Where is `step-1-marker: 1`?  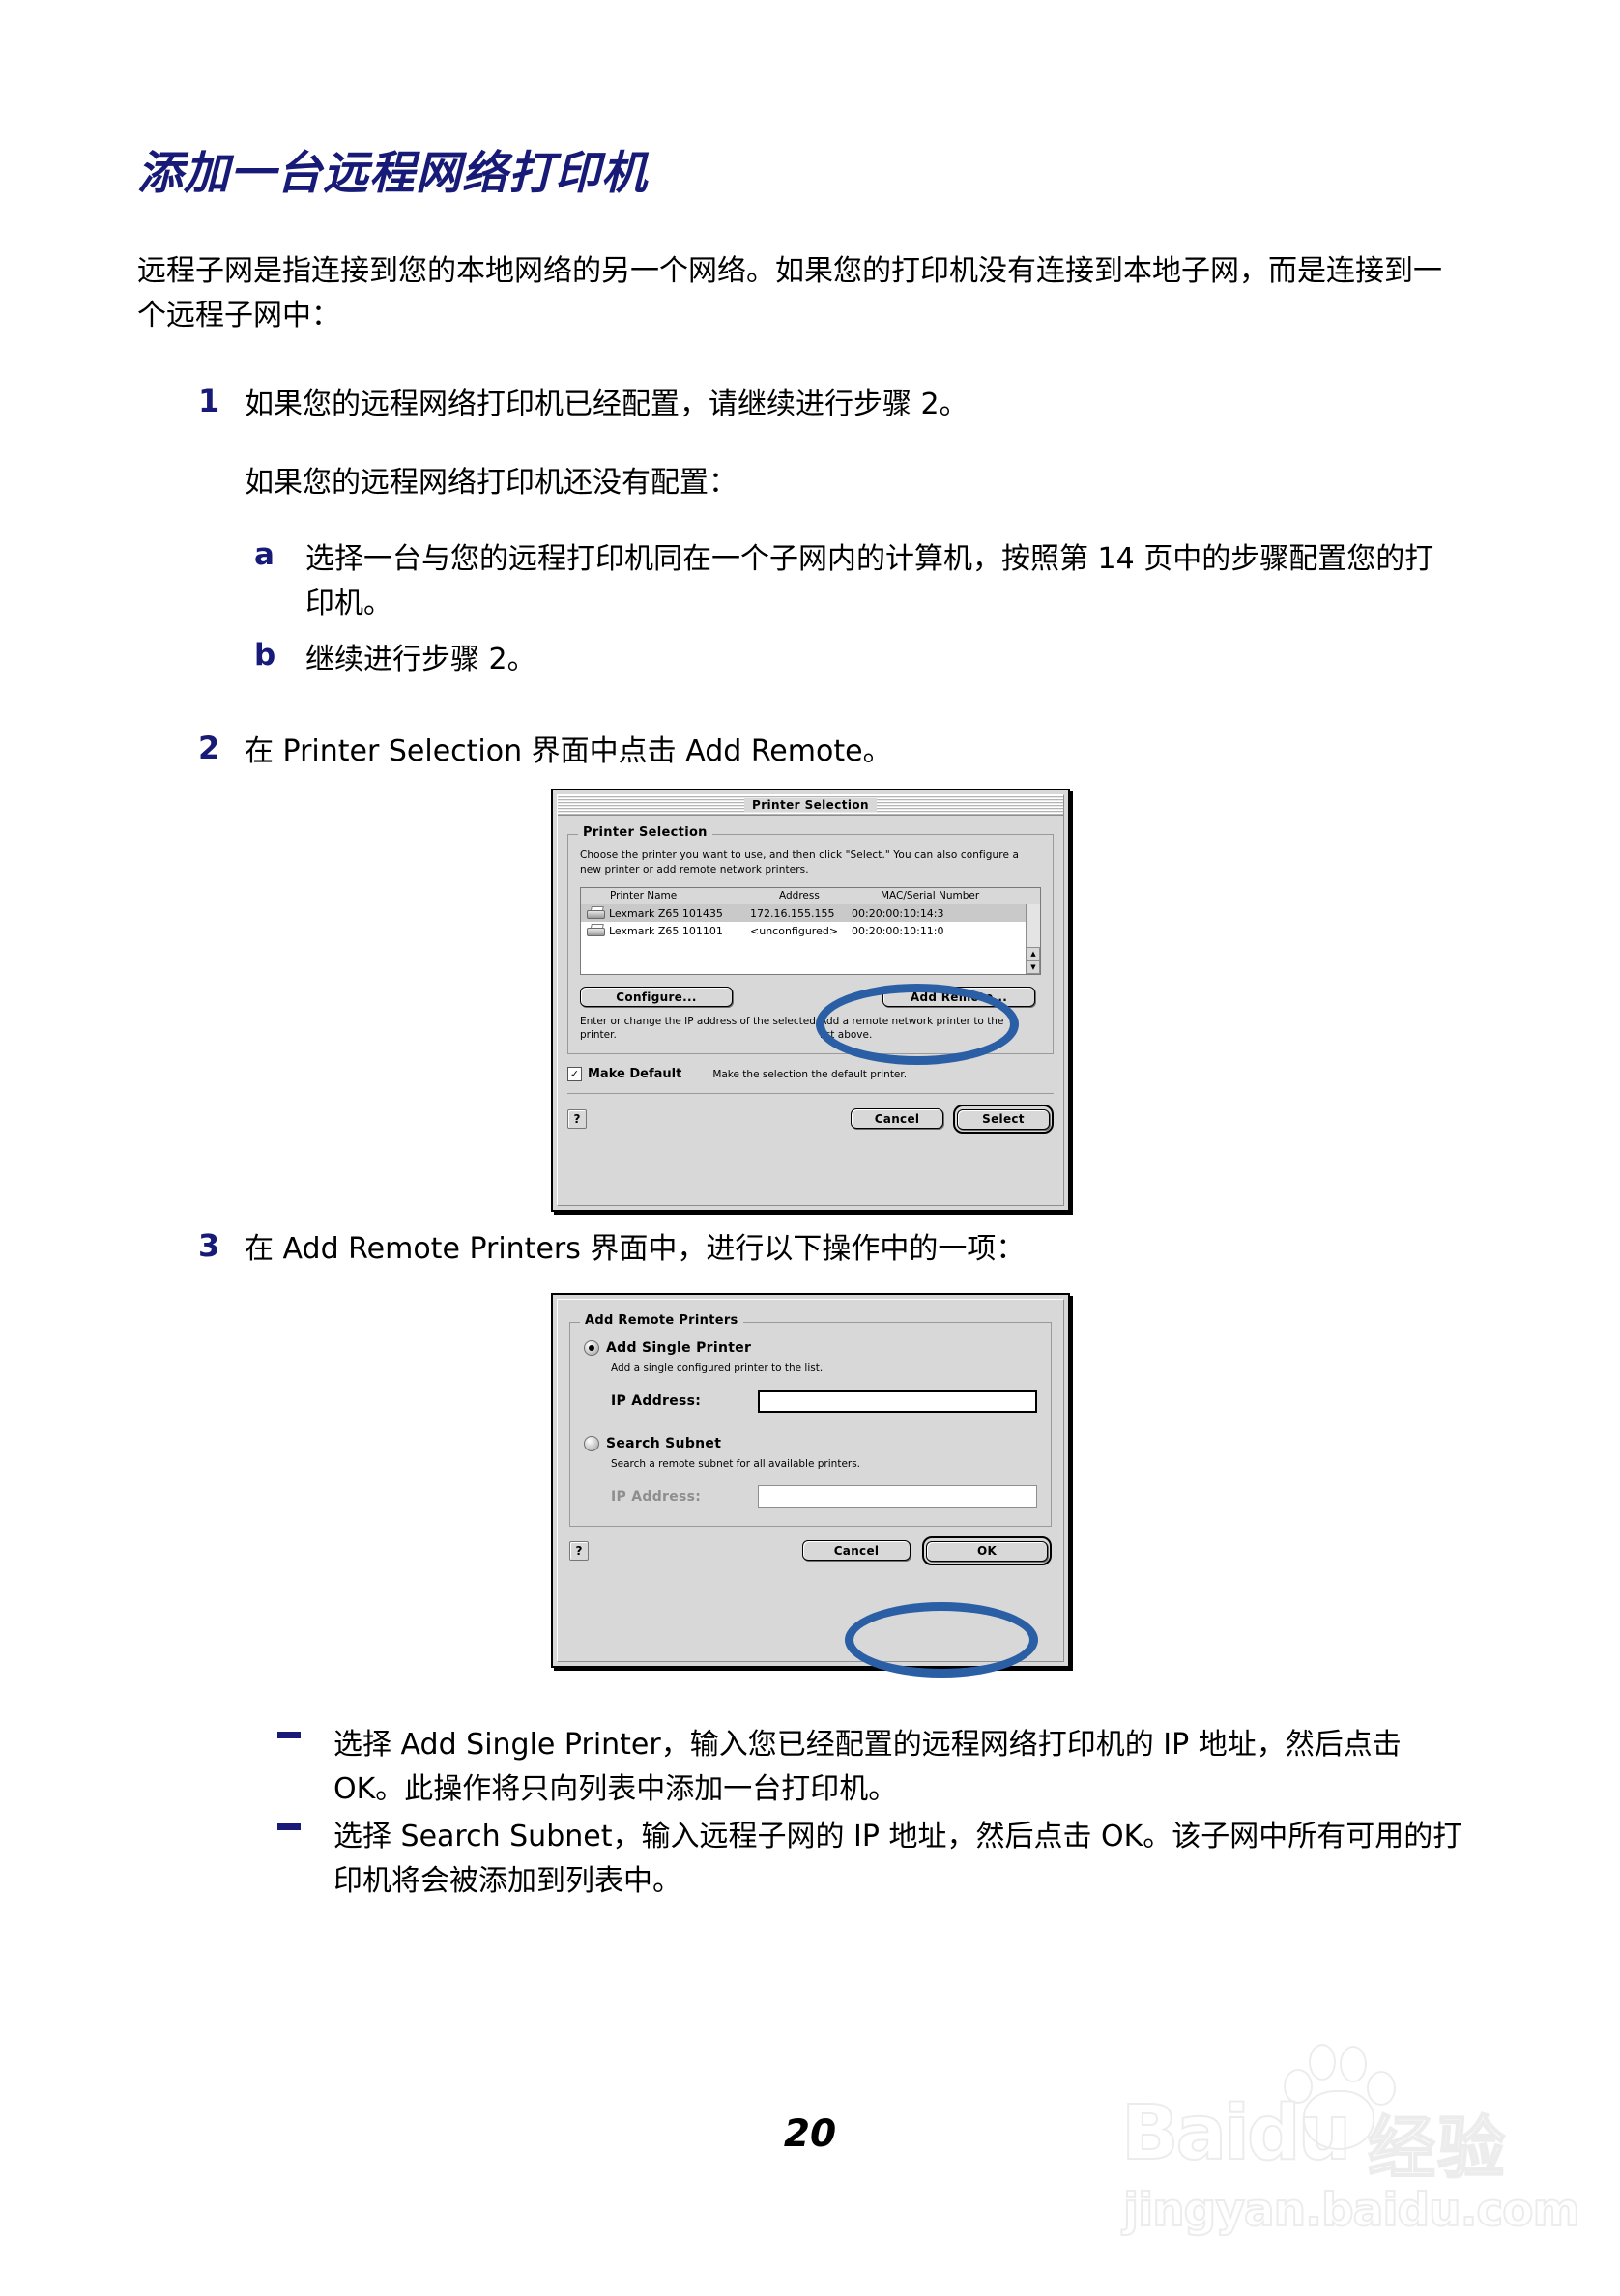 step-1-marker: 1 is located at coordinates (209, 401).